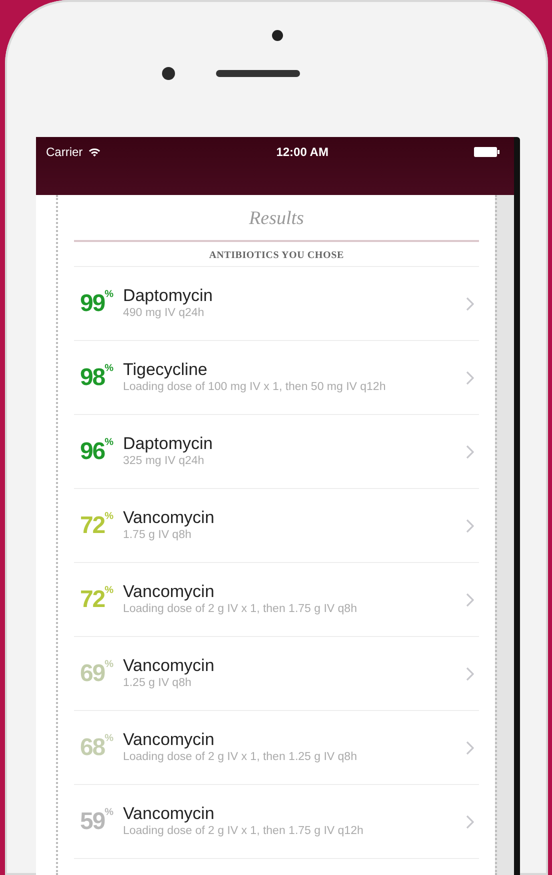  Describe the element at coordinates (96, 378) in the screenshot. I see `score-percent: 98$^{%}$` at that location.